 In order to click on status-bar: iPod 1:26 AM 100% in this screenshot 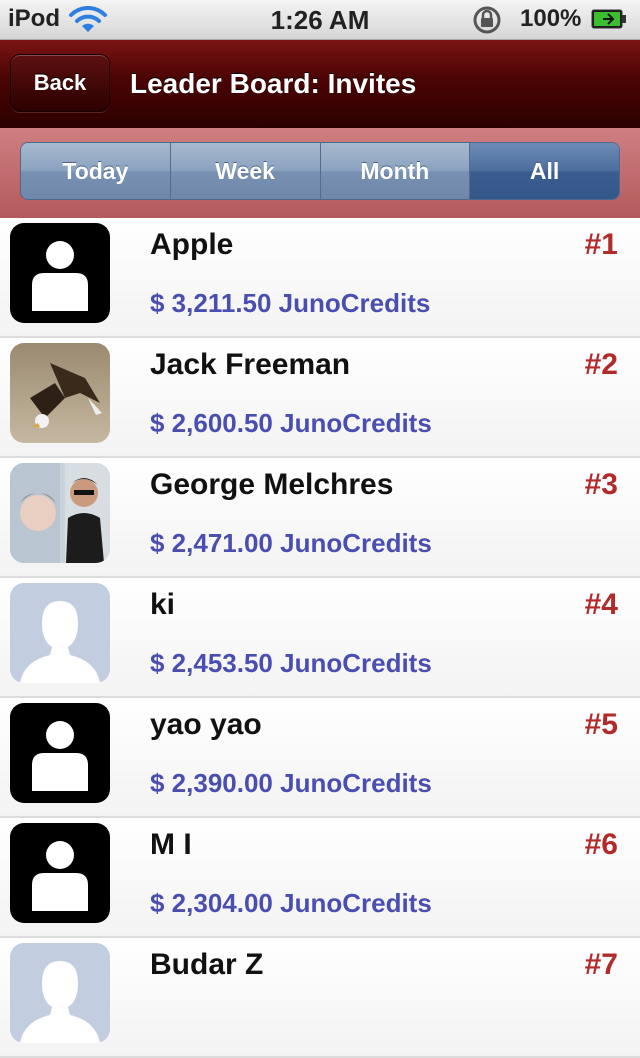, I will do `click(320, 20)`.